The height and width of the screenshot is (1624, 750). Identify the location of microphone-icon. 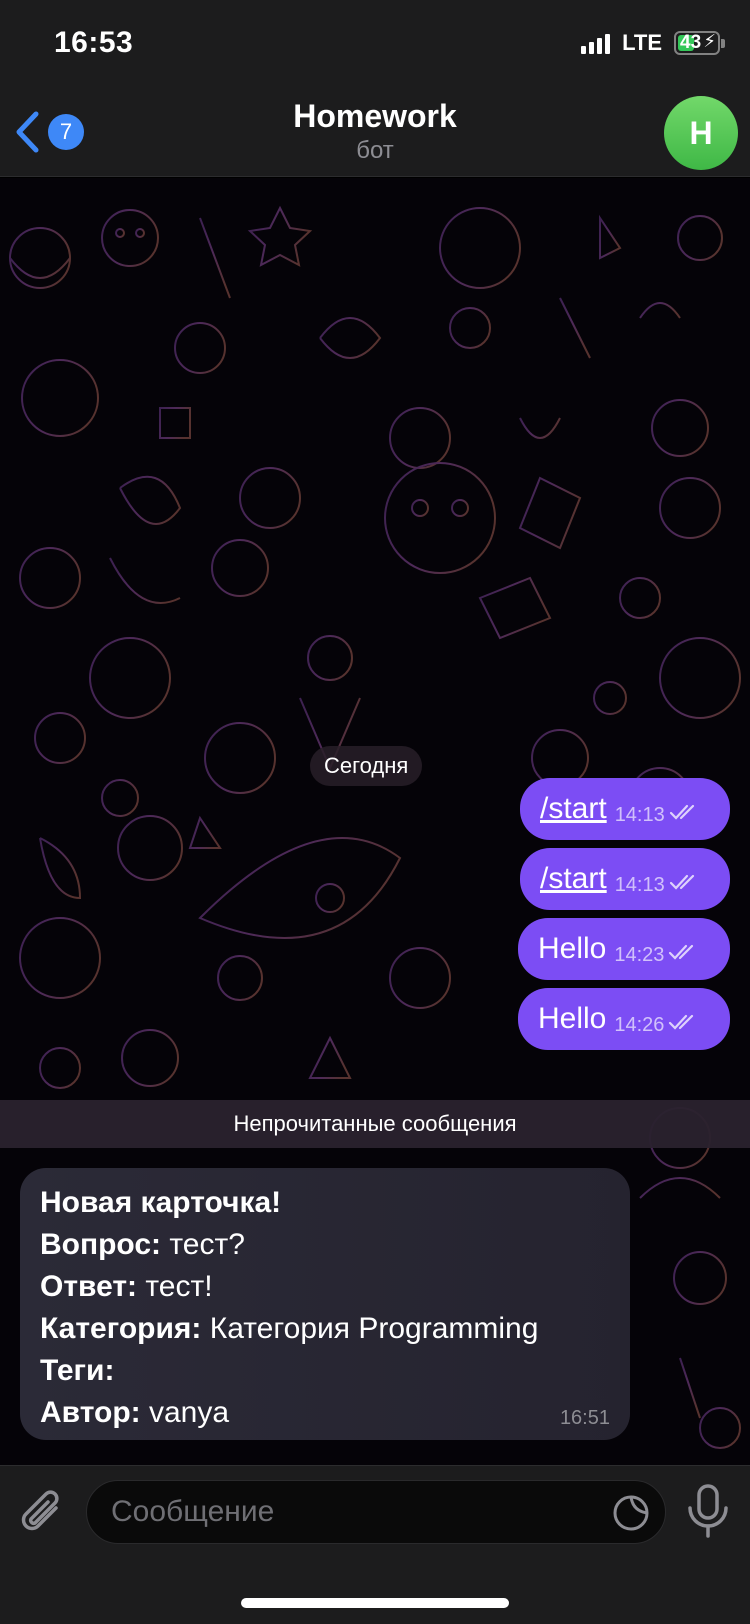
(708, 1511).